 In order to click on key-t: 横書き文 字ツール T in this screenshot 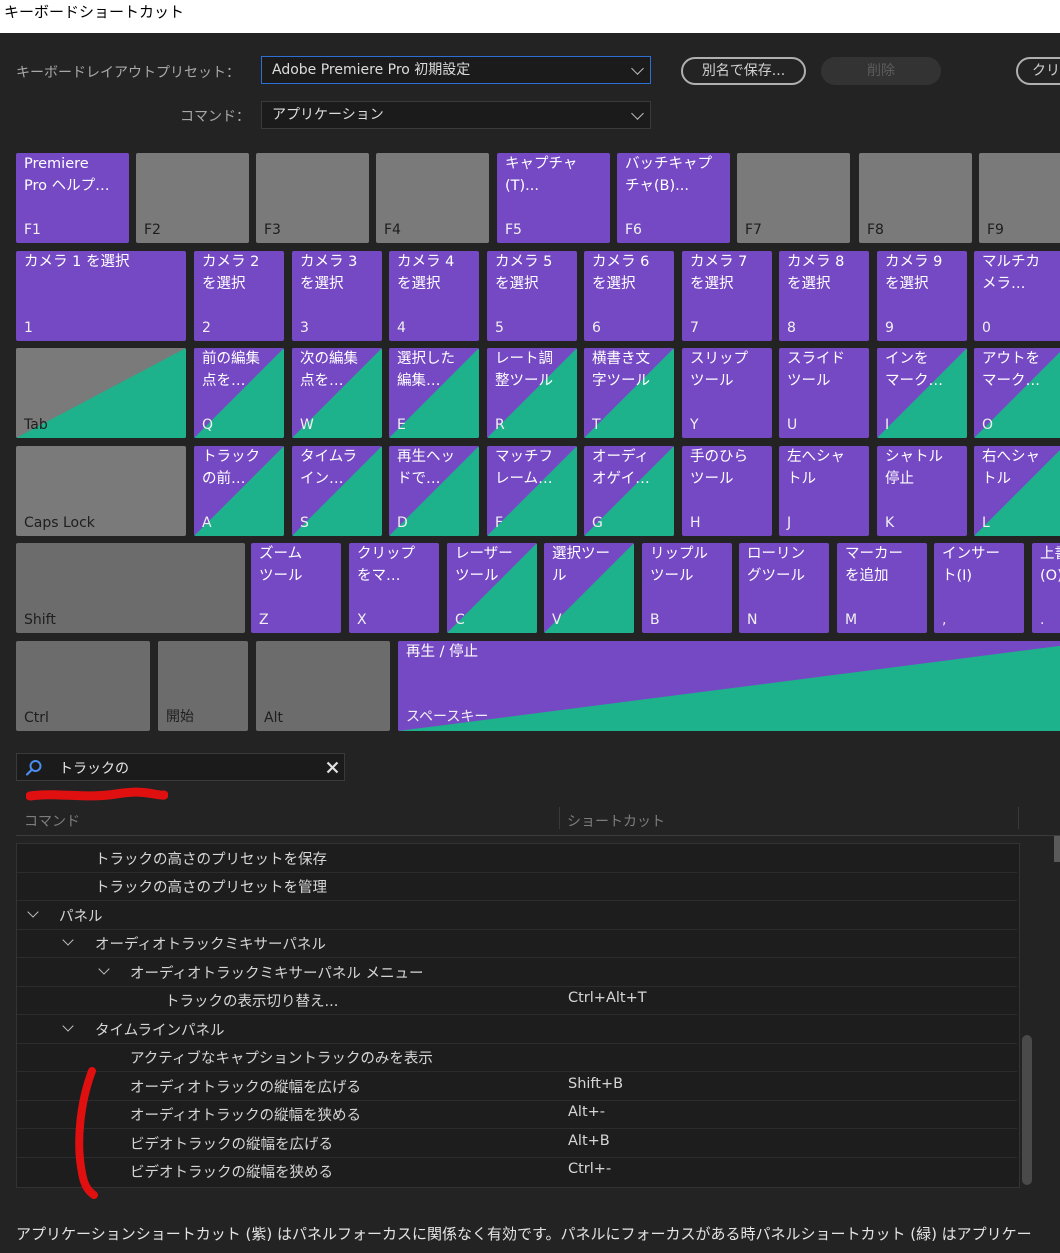, I will do `click(629, 393)`.